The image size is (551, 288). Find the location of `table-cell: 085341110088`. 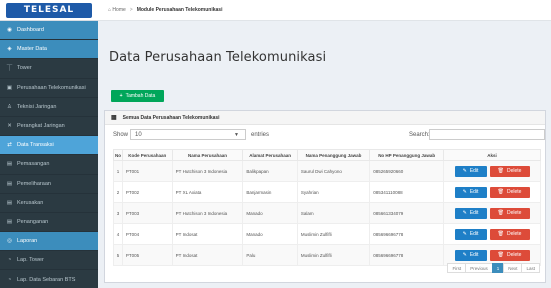

table-cell: 085341110088 is located at coordinates (407, 192).